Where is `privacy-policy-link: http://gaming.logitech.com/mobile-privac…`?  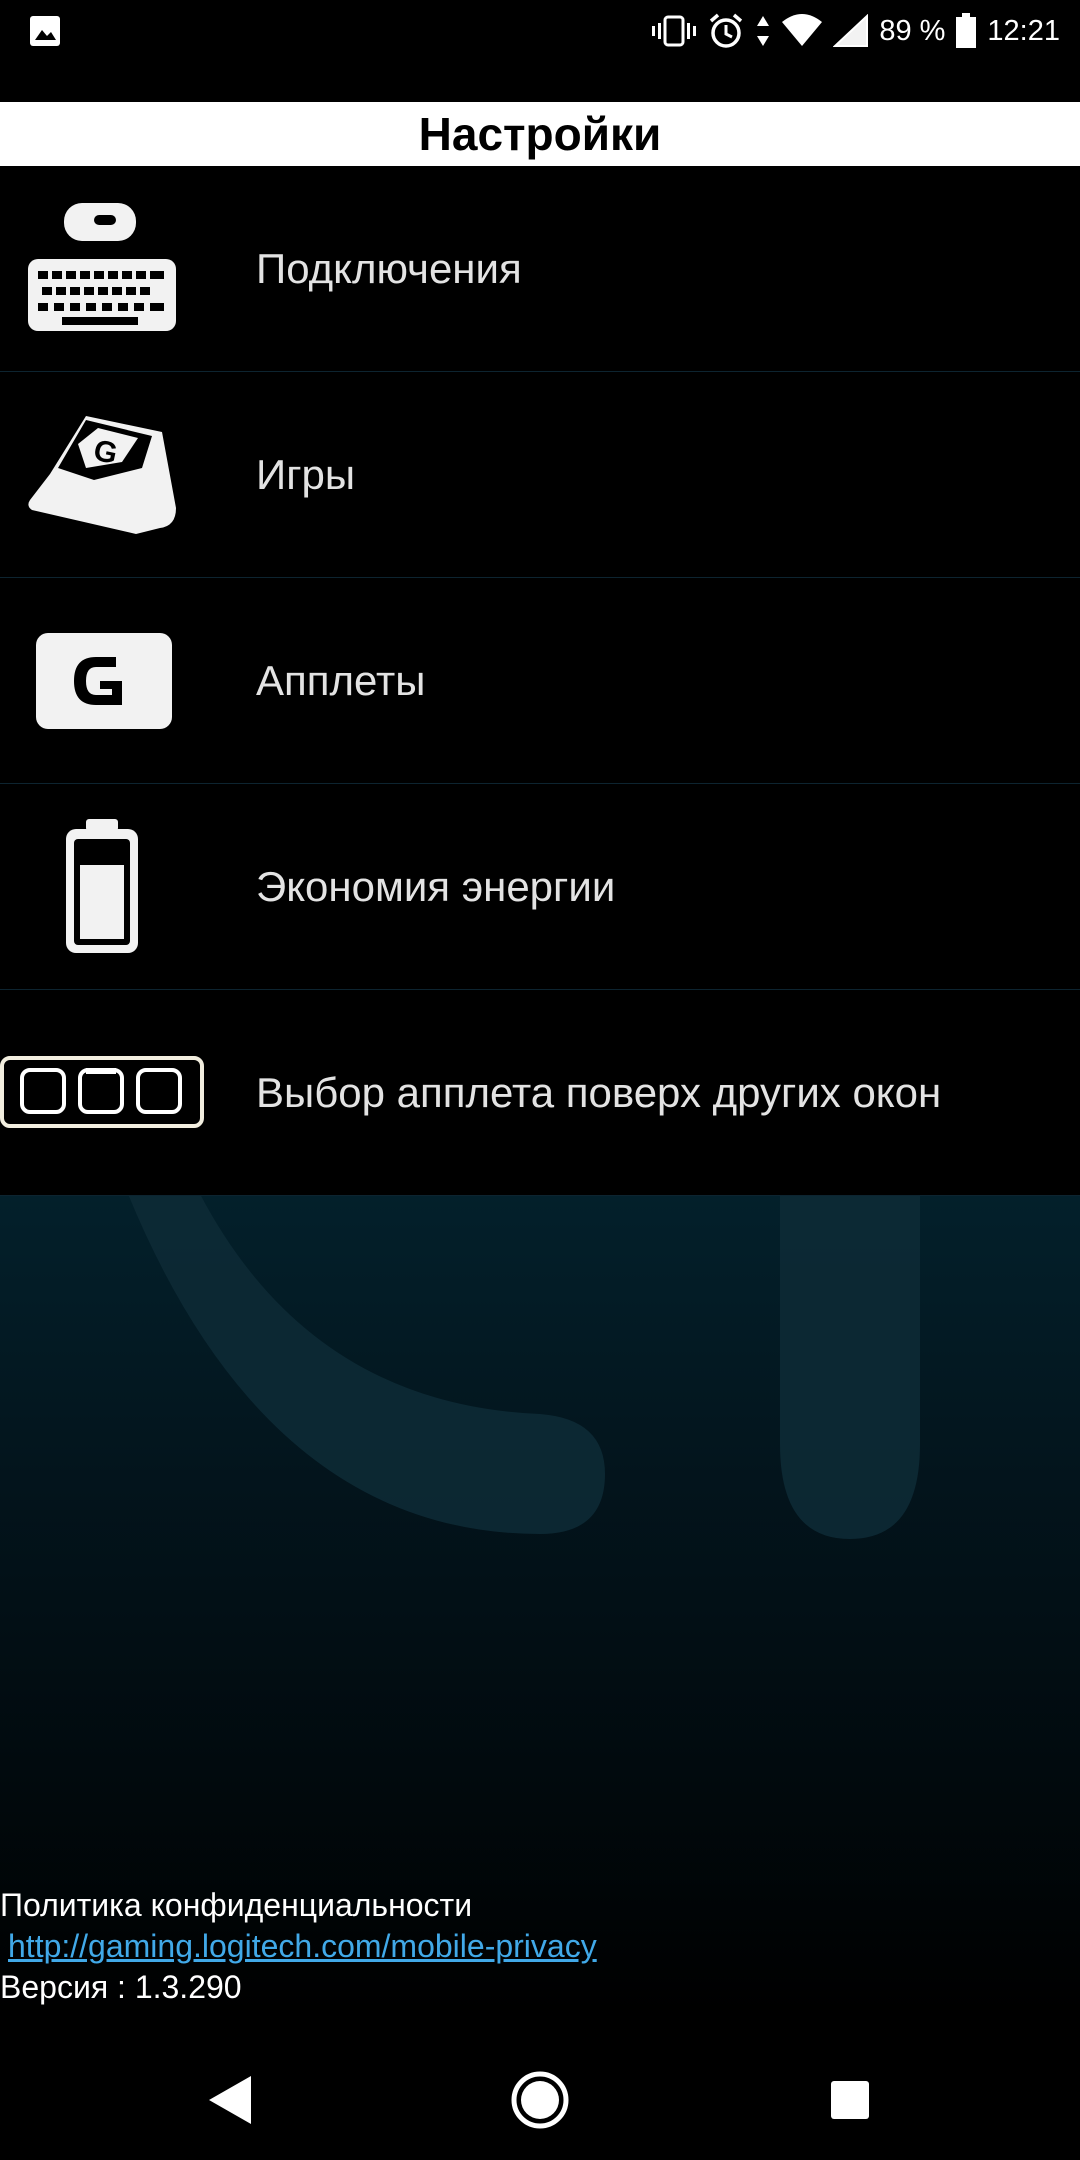
privacy-policy-link: http://gaming.logitech.com/mobile-privac… is located at coordinates (302, 1946).